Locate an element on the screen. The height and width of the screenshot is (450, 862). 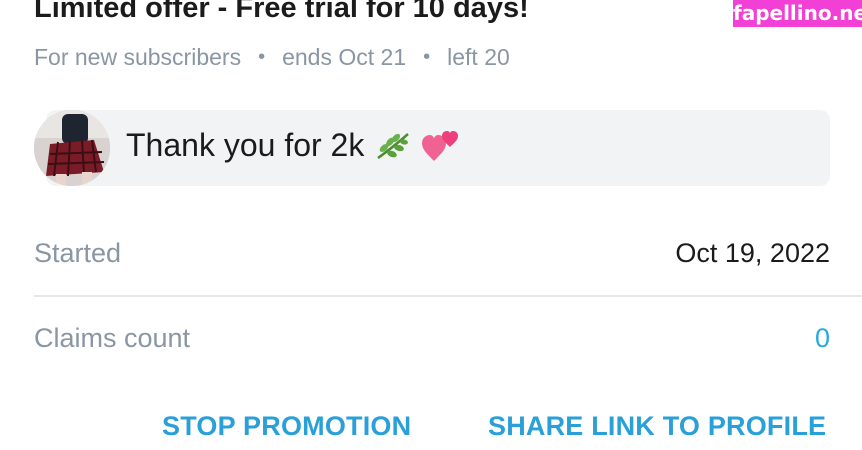
claims-value: 0 is located at coordinates (822, 338).